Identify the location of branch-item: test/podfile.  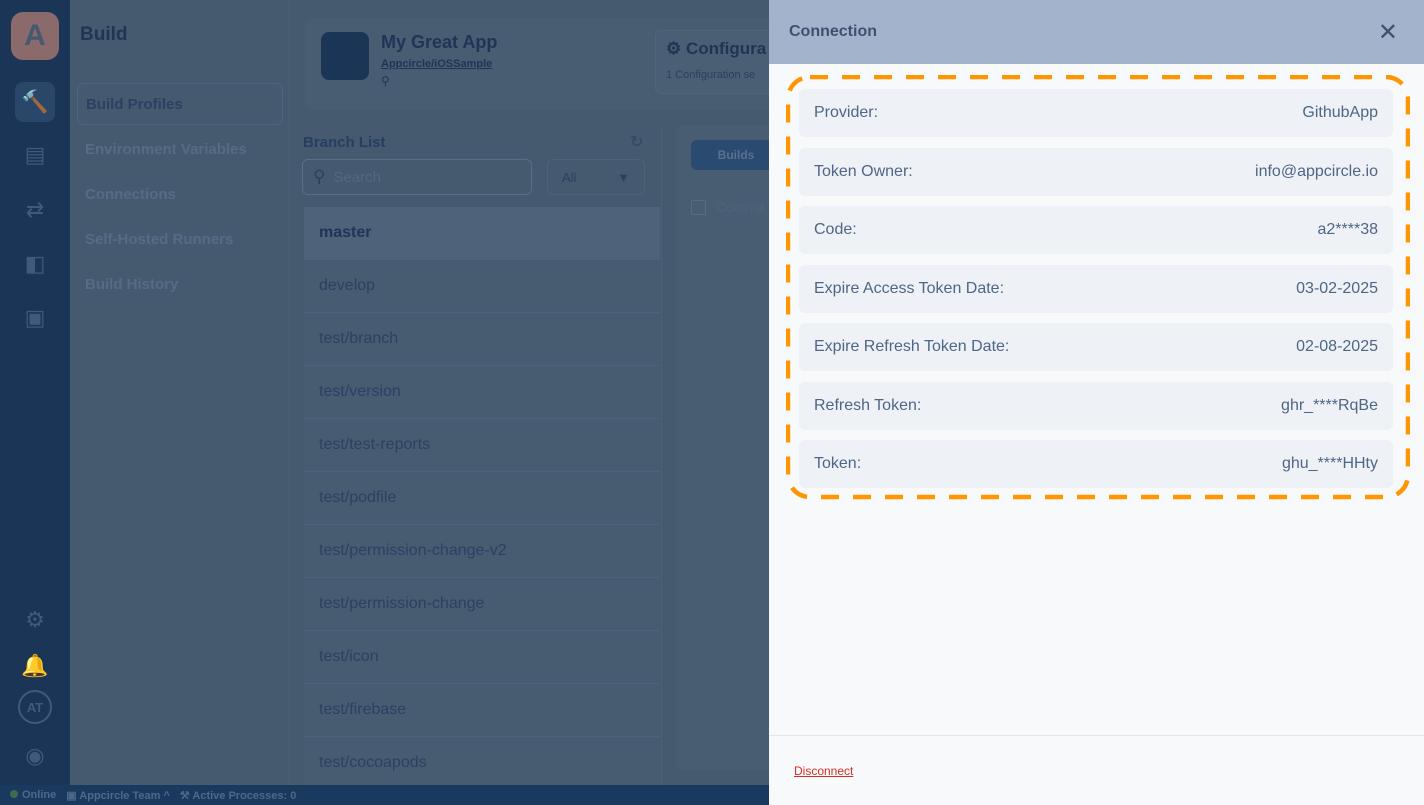
(482, 498).